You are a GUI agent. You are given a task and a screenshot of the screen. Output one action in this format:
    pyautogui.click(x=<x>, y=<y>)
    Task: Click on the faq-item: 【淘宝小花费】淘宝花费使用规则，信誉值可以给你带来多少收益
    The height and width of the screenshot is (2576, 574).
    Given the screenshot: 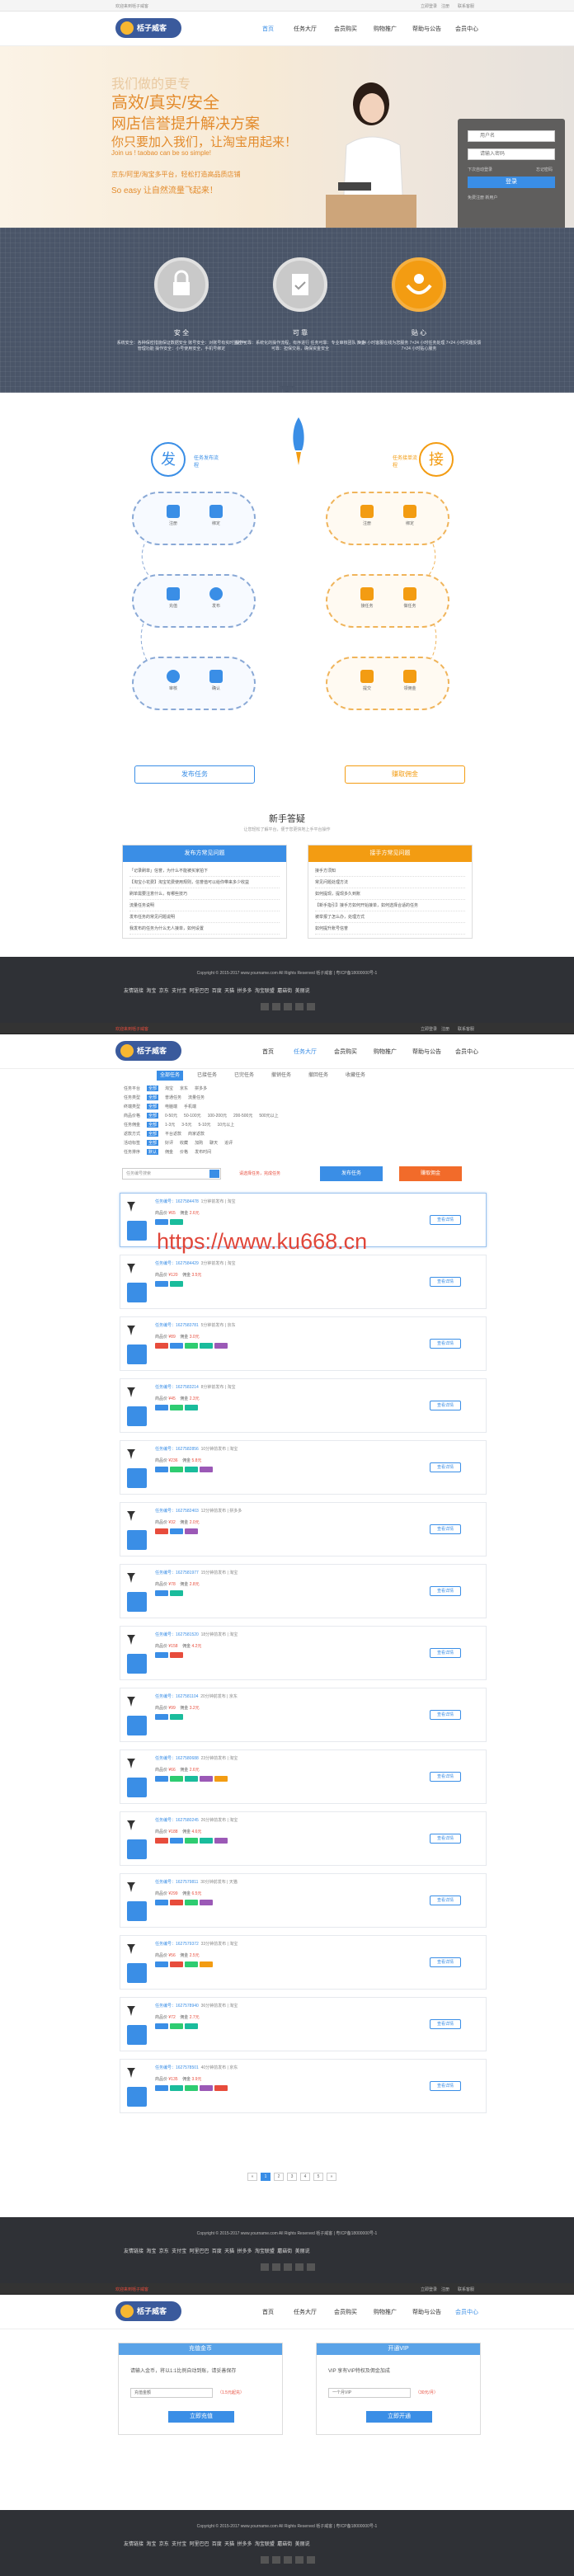 What is the action you would take?
    pyautogui.click(x=204, y=882)
    